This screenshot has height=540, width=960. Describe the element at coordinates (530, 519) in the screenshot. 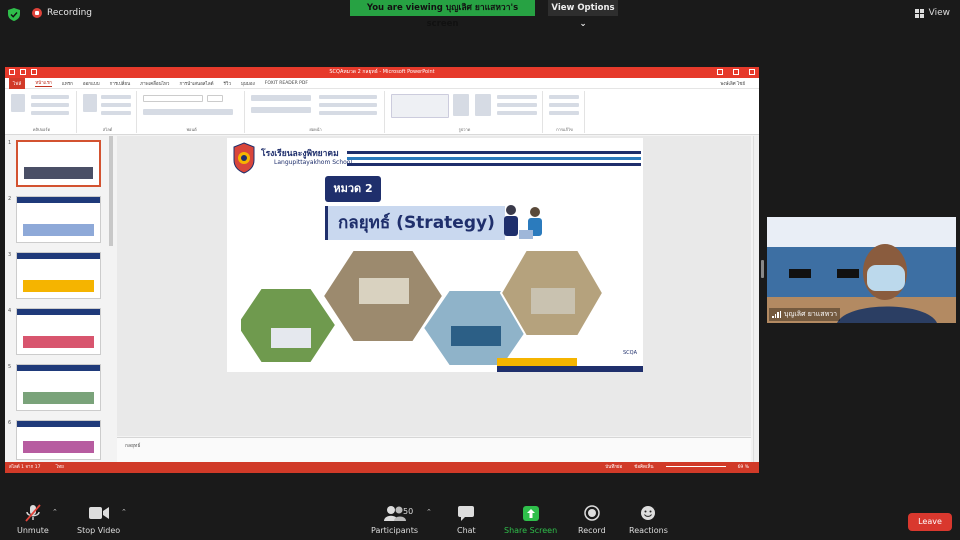

I see `share-screen-button: Share Screen` at that location.